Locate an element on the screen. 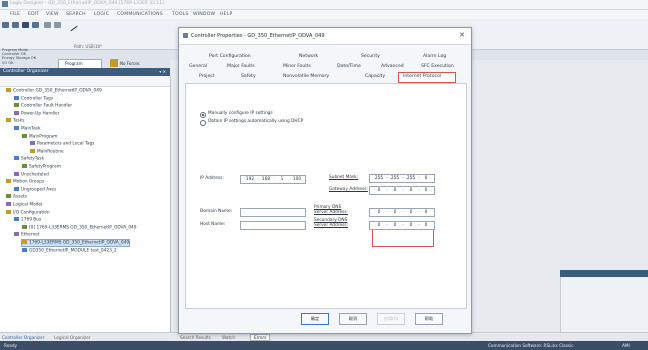  subnet-mask-field: 255 . 255 . 255 . 0 is located at coordinates (402, 178).